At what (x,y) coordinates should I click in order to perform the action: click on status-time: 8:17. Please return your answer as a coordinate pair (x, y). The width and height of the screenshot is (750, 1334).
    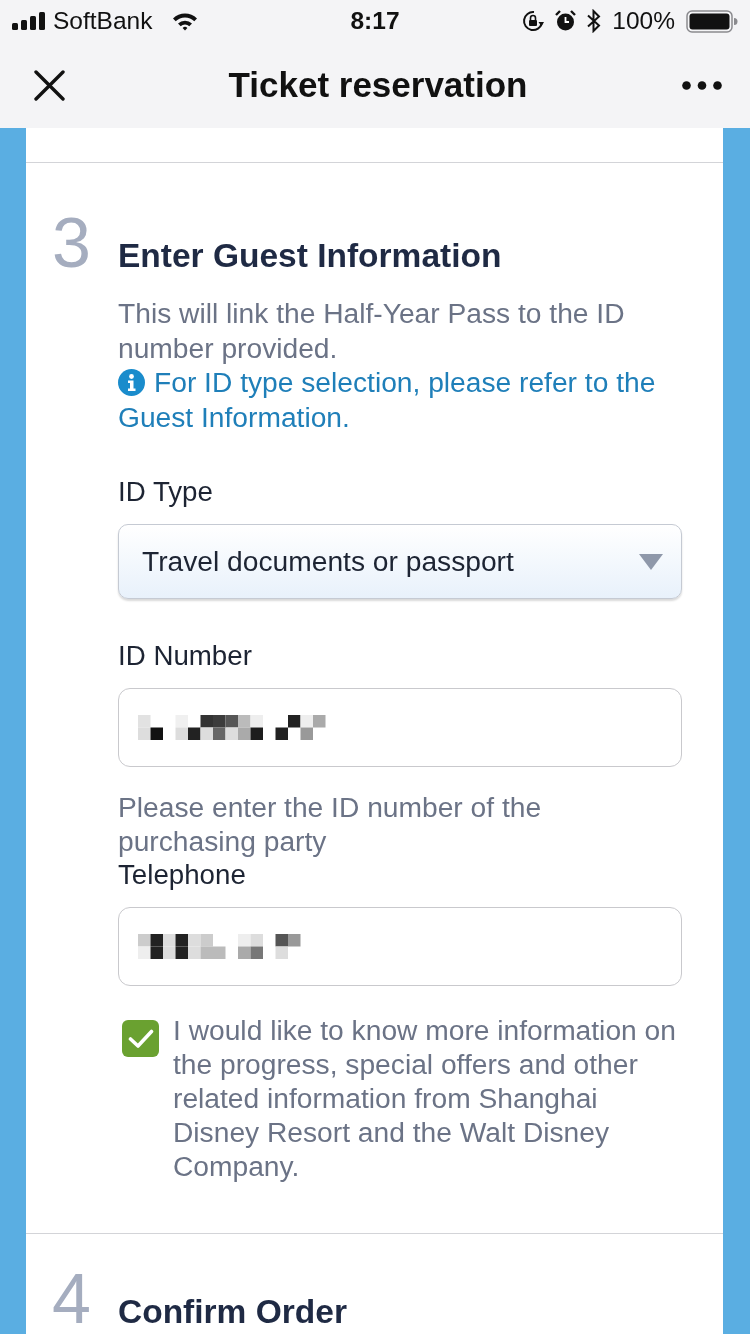
    Looking at the image, I should click on (375, 21).